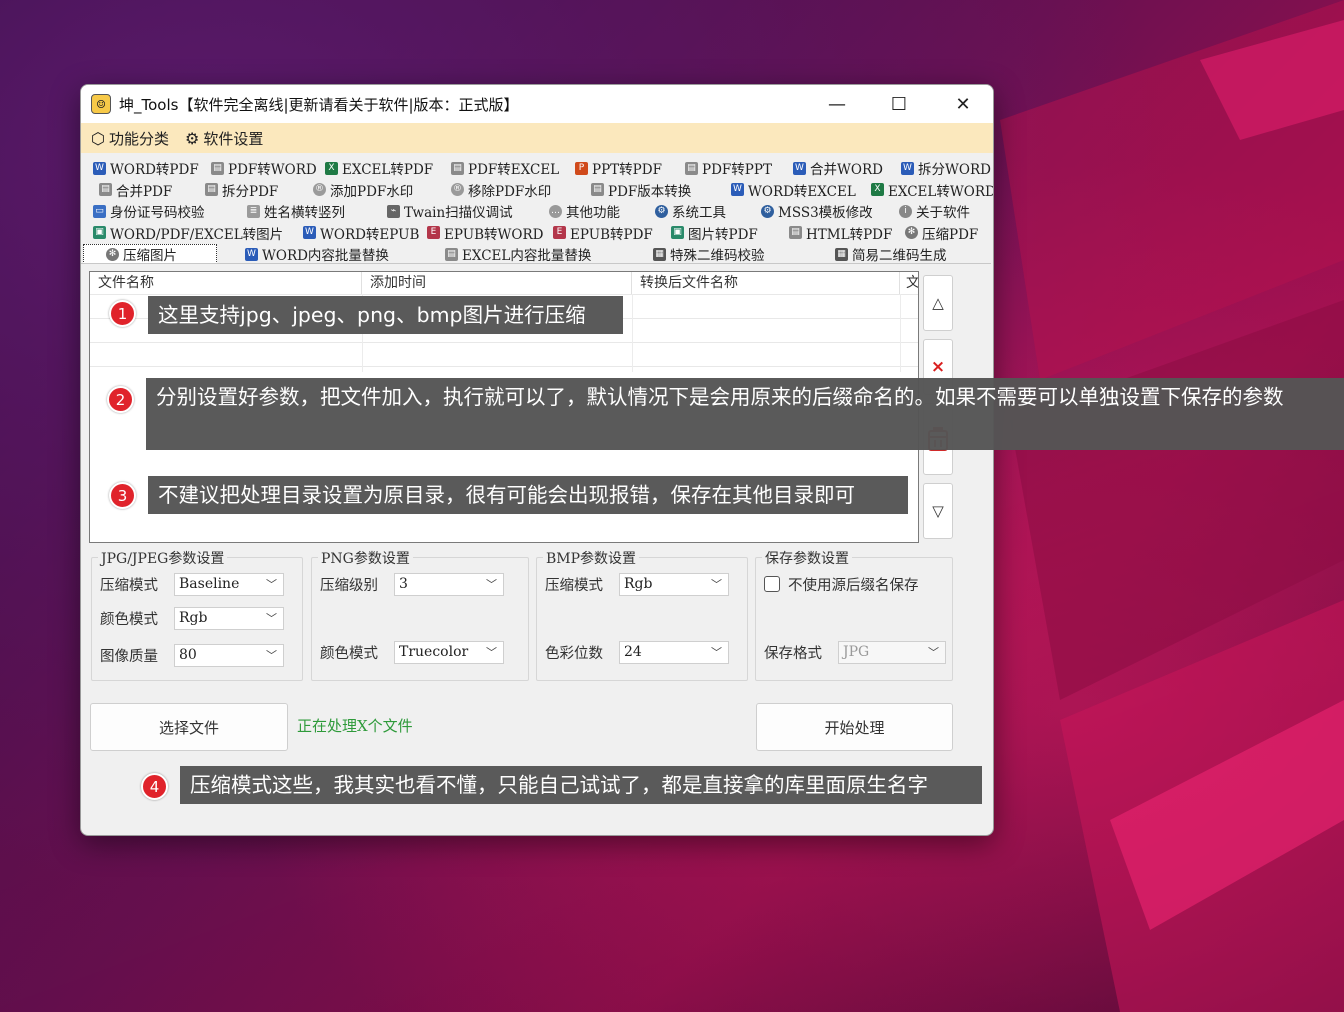 This screenshot has height=1012, width=1344. What do you see at coordinates (331, 168) in the screenshot?
I see `excel-icon: X` at bounding box center [331, 168].